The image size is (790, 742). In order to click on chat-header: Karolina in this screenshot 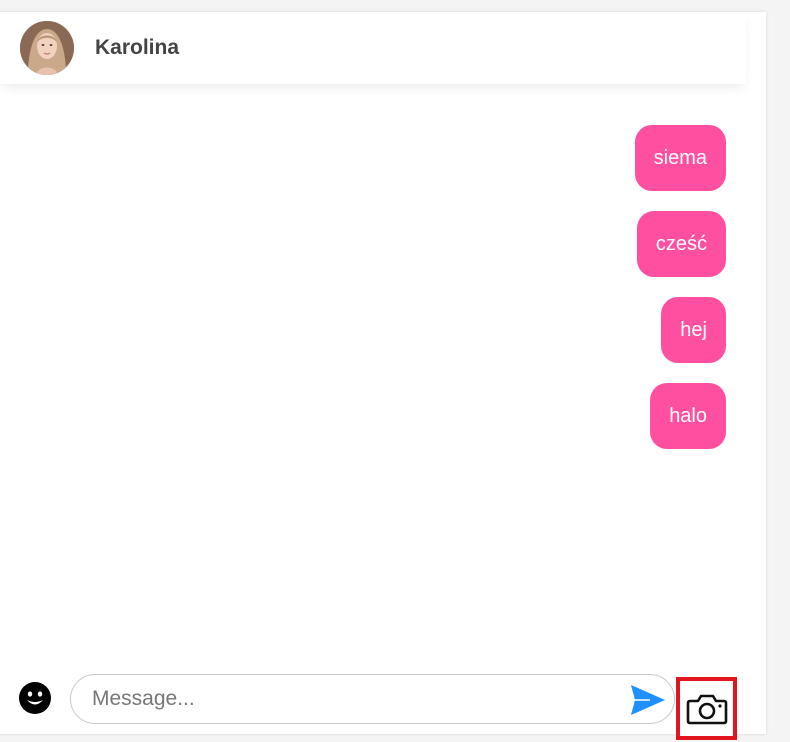, I will do `click(373, 48)`.